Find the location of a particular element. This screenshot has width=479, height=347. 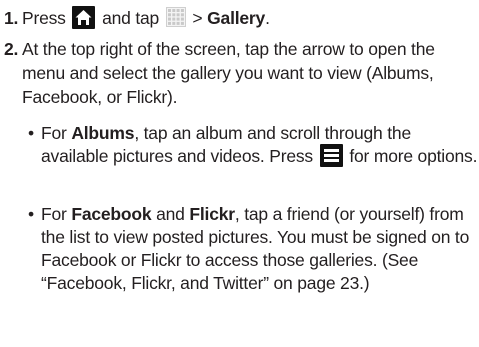

step-1-press: Press is located at coordinates (44, 18).